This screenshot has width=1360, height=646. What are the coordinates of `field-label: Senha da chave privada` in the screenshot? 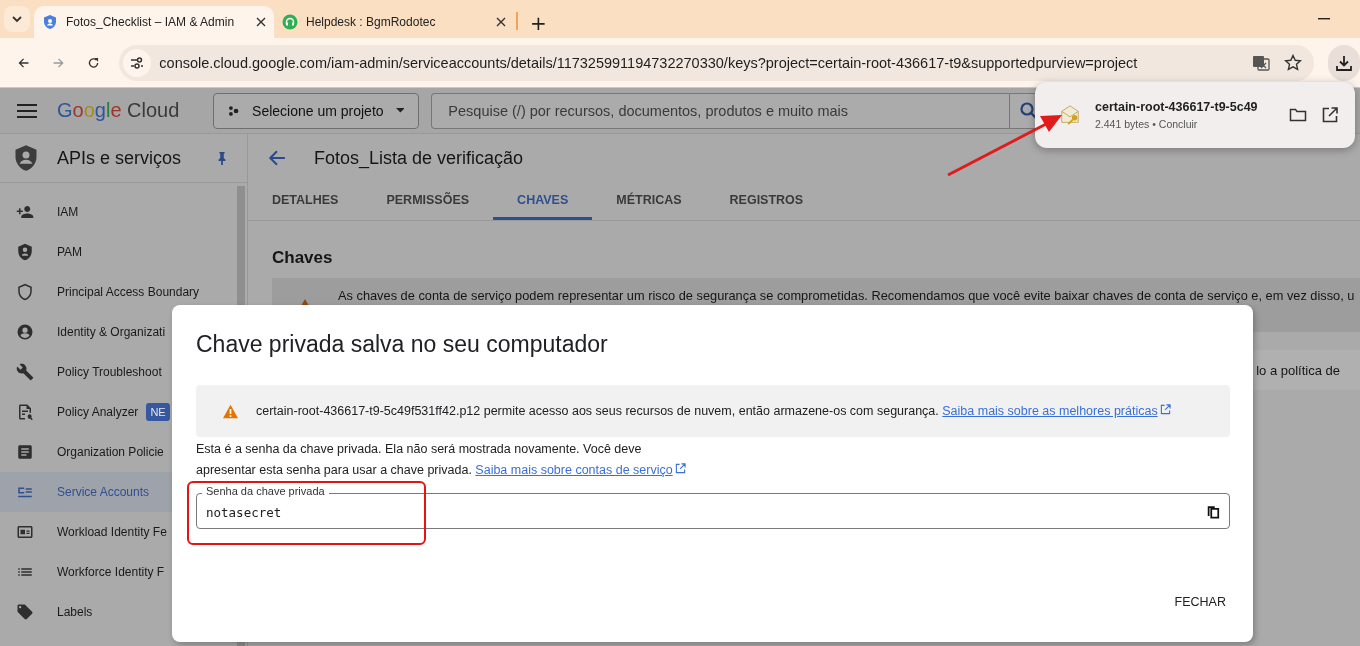 It's located at (265, 491).